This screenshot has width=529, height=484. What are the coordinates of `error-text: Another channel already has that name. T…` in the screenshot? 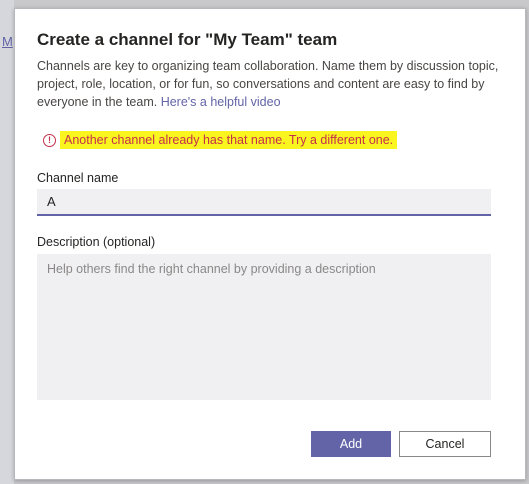 It's located at (229, 140).